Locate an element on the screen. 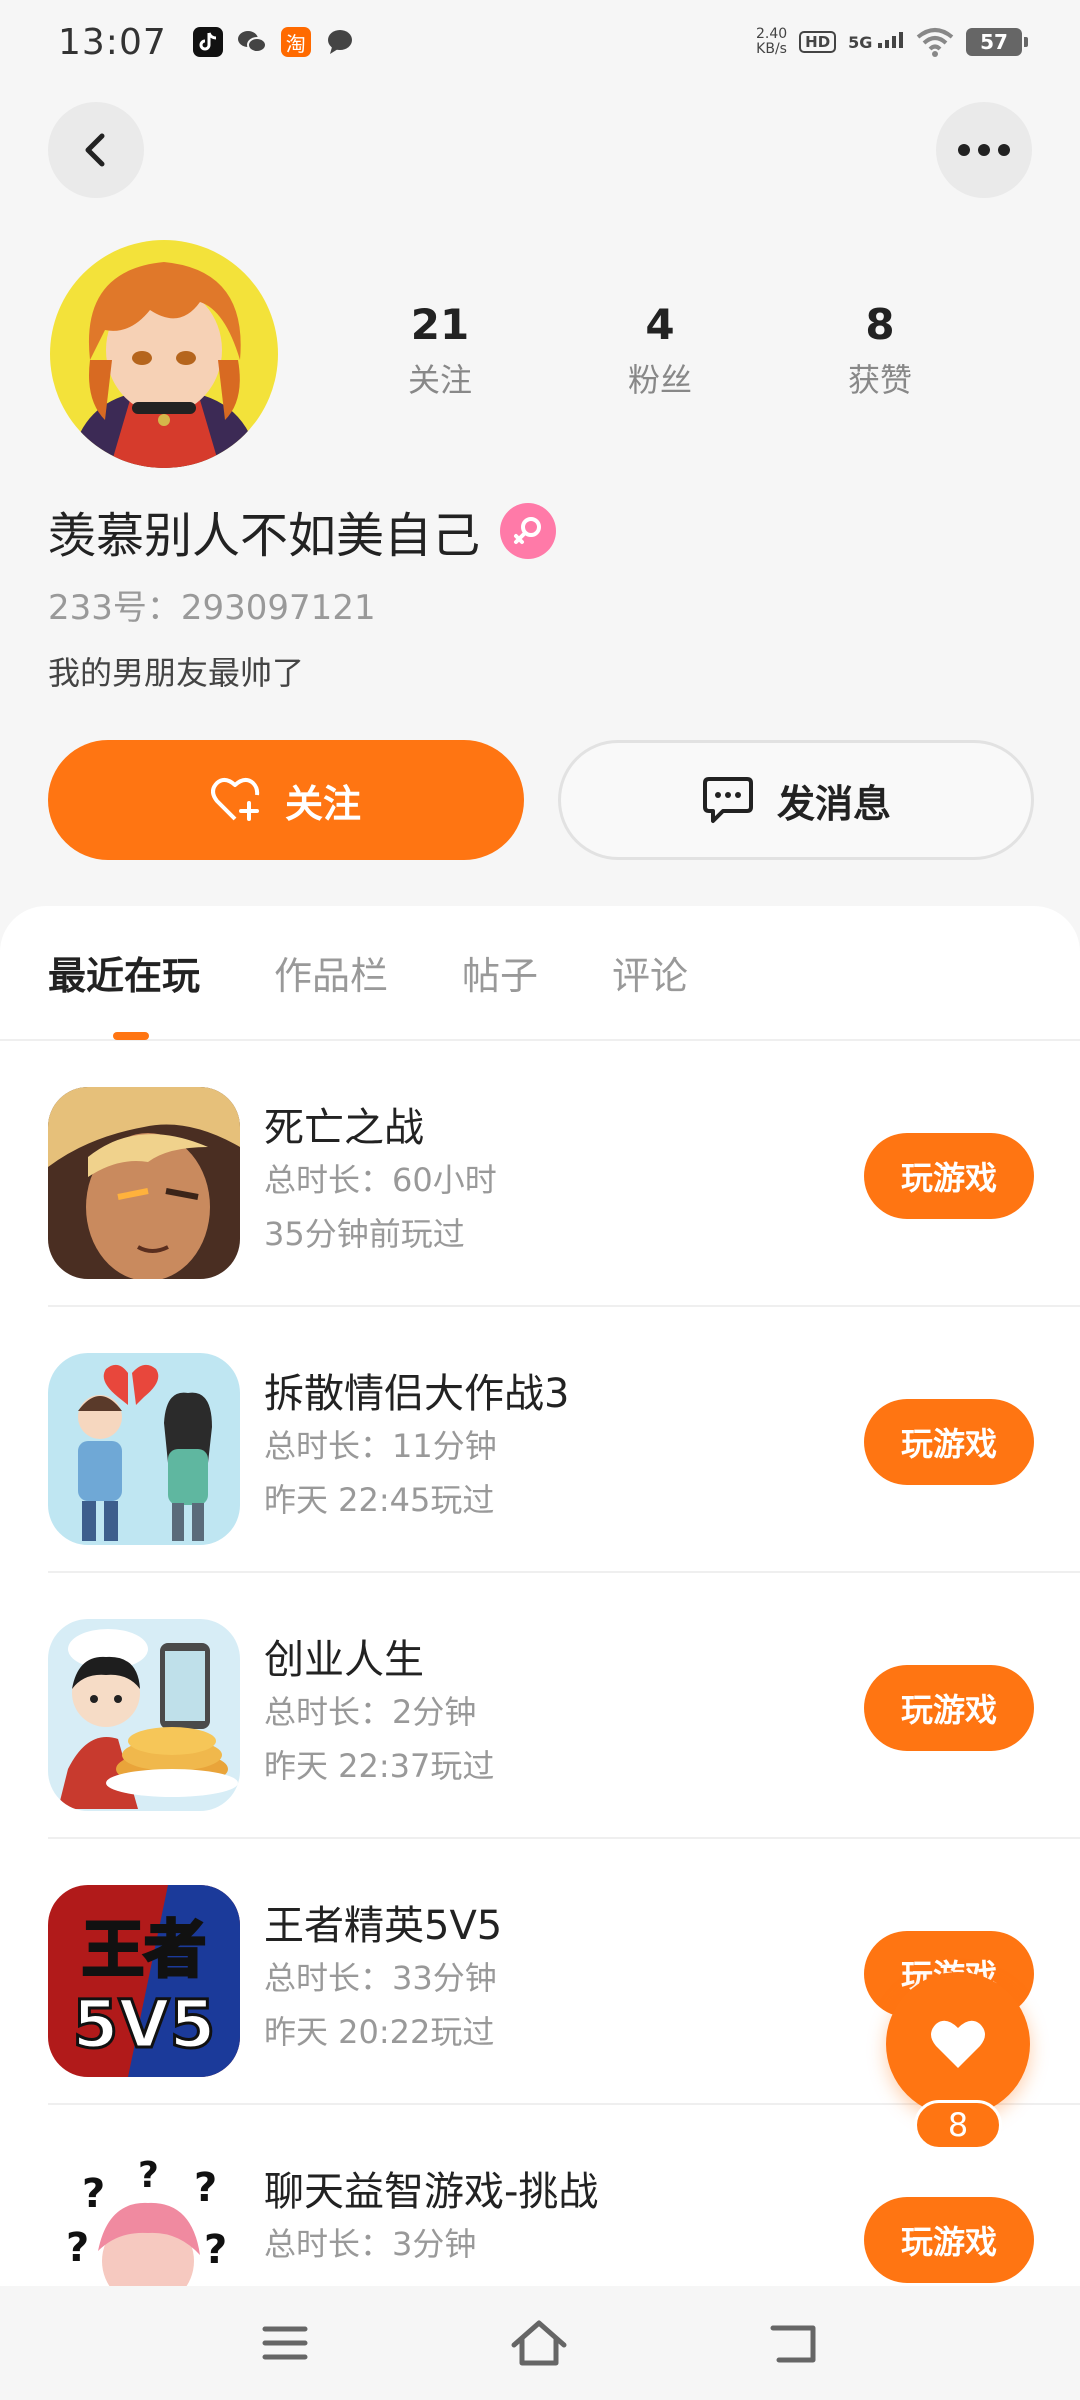 This screenshot has width=1080, height=2400. likes-count: 8 is located at coordinates (880, 324).